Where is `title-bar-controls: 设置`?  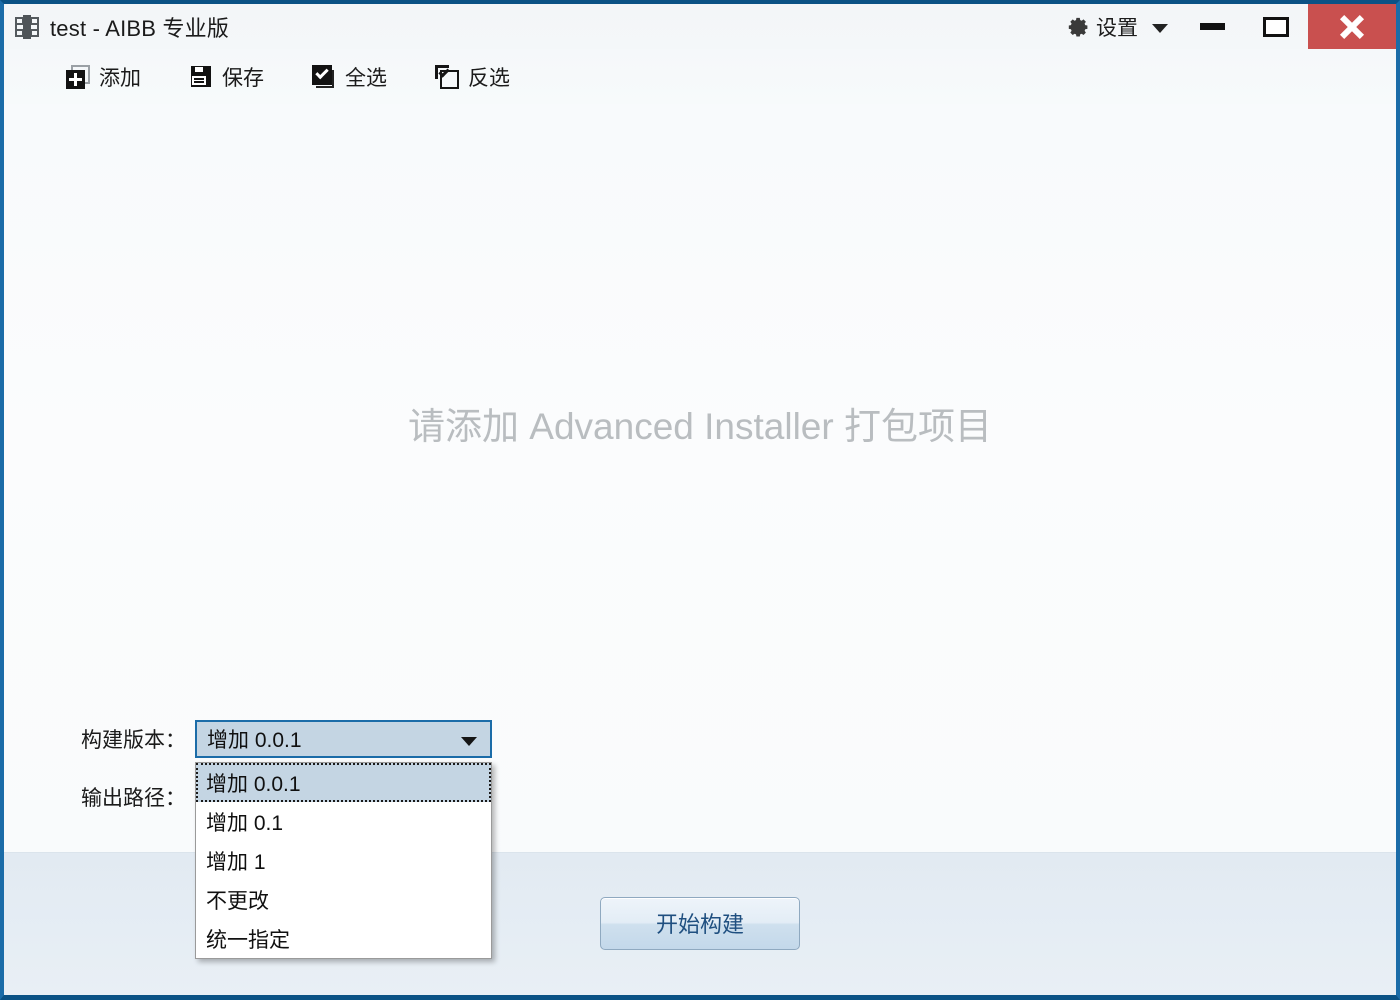
title-bar-controls: 设置 is located at coordinates (1225, 26).